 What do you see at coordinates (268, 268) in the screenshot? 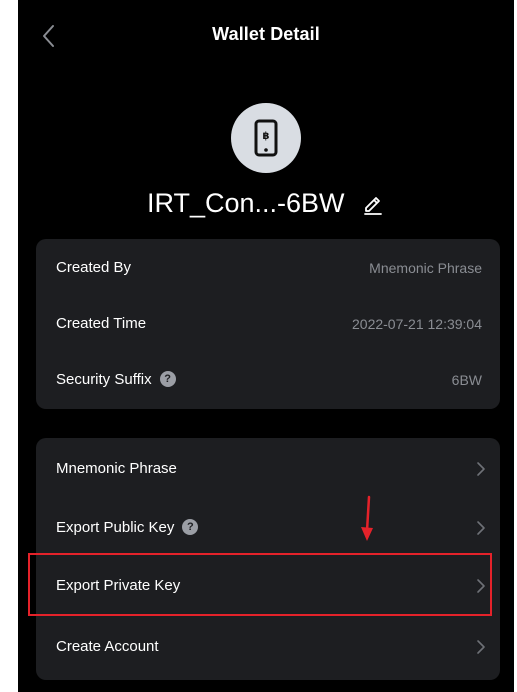
I see `created-by-row: Created By Mnemonic Phrase` at bounding box center [268, 268].